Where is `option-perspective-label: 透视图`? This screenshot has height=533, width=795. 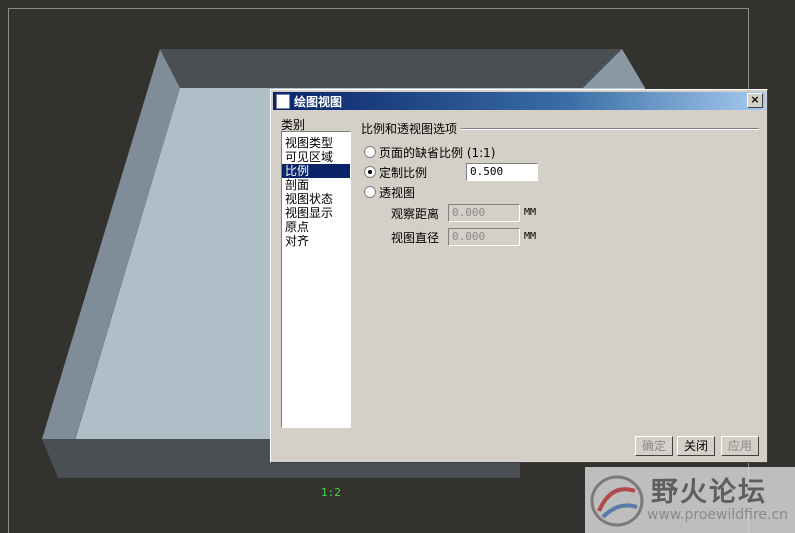
option-perspective-label: 透视图 is located at coordinates (397, 193).